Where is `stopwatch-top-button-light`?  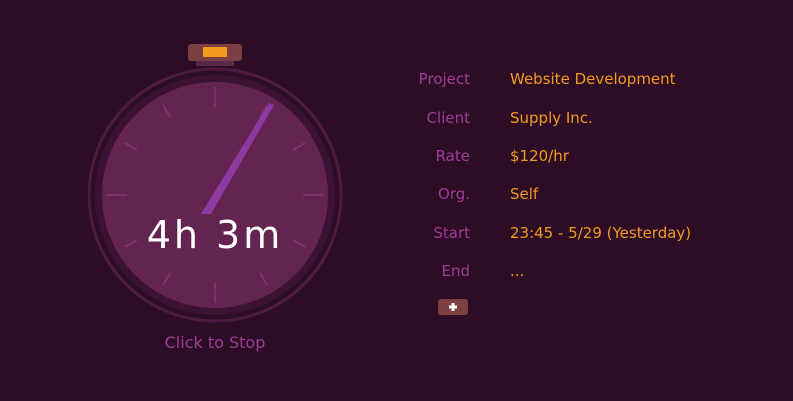
stopwatch-top-button-light is located at coordinates (215, 52).